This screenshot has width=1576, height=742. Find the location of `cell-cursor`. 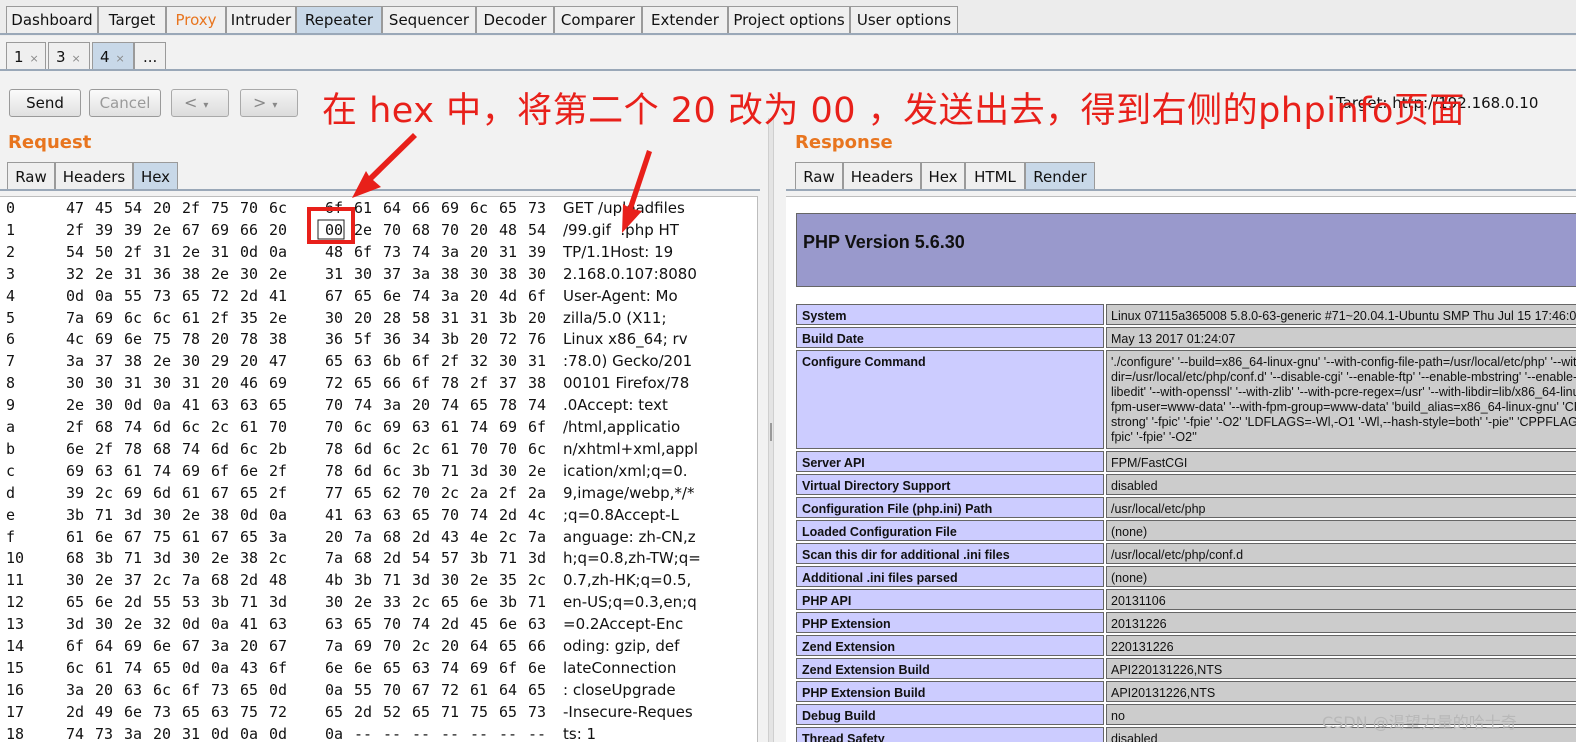

cell-cursor is located at coordinates (331, 229).